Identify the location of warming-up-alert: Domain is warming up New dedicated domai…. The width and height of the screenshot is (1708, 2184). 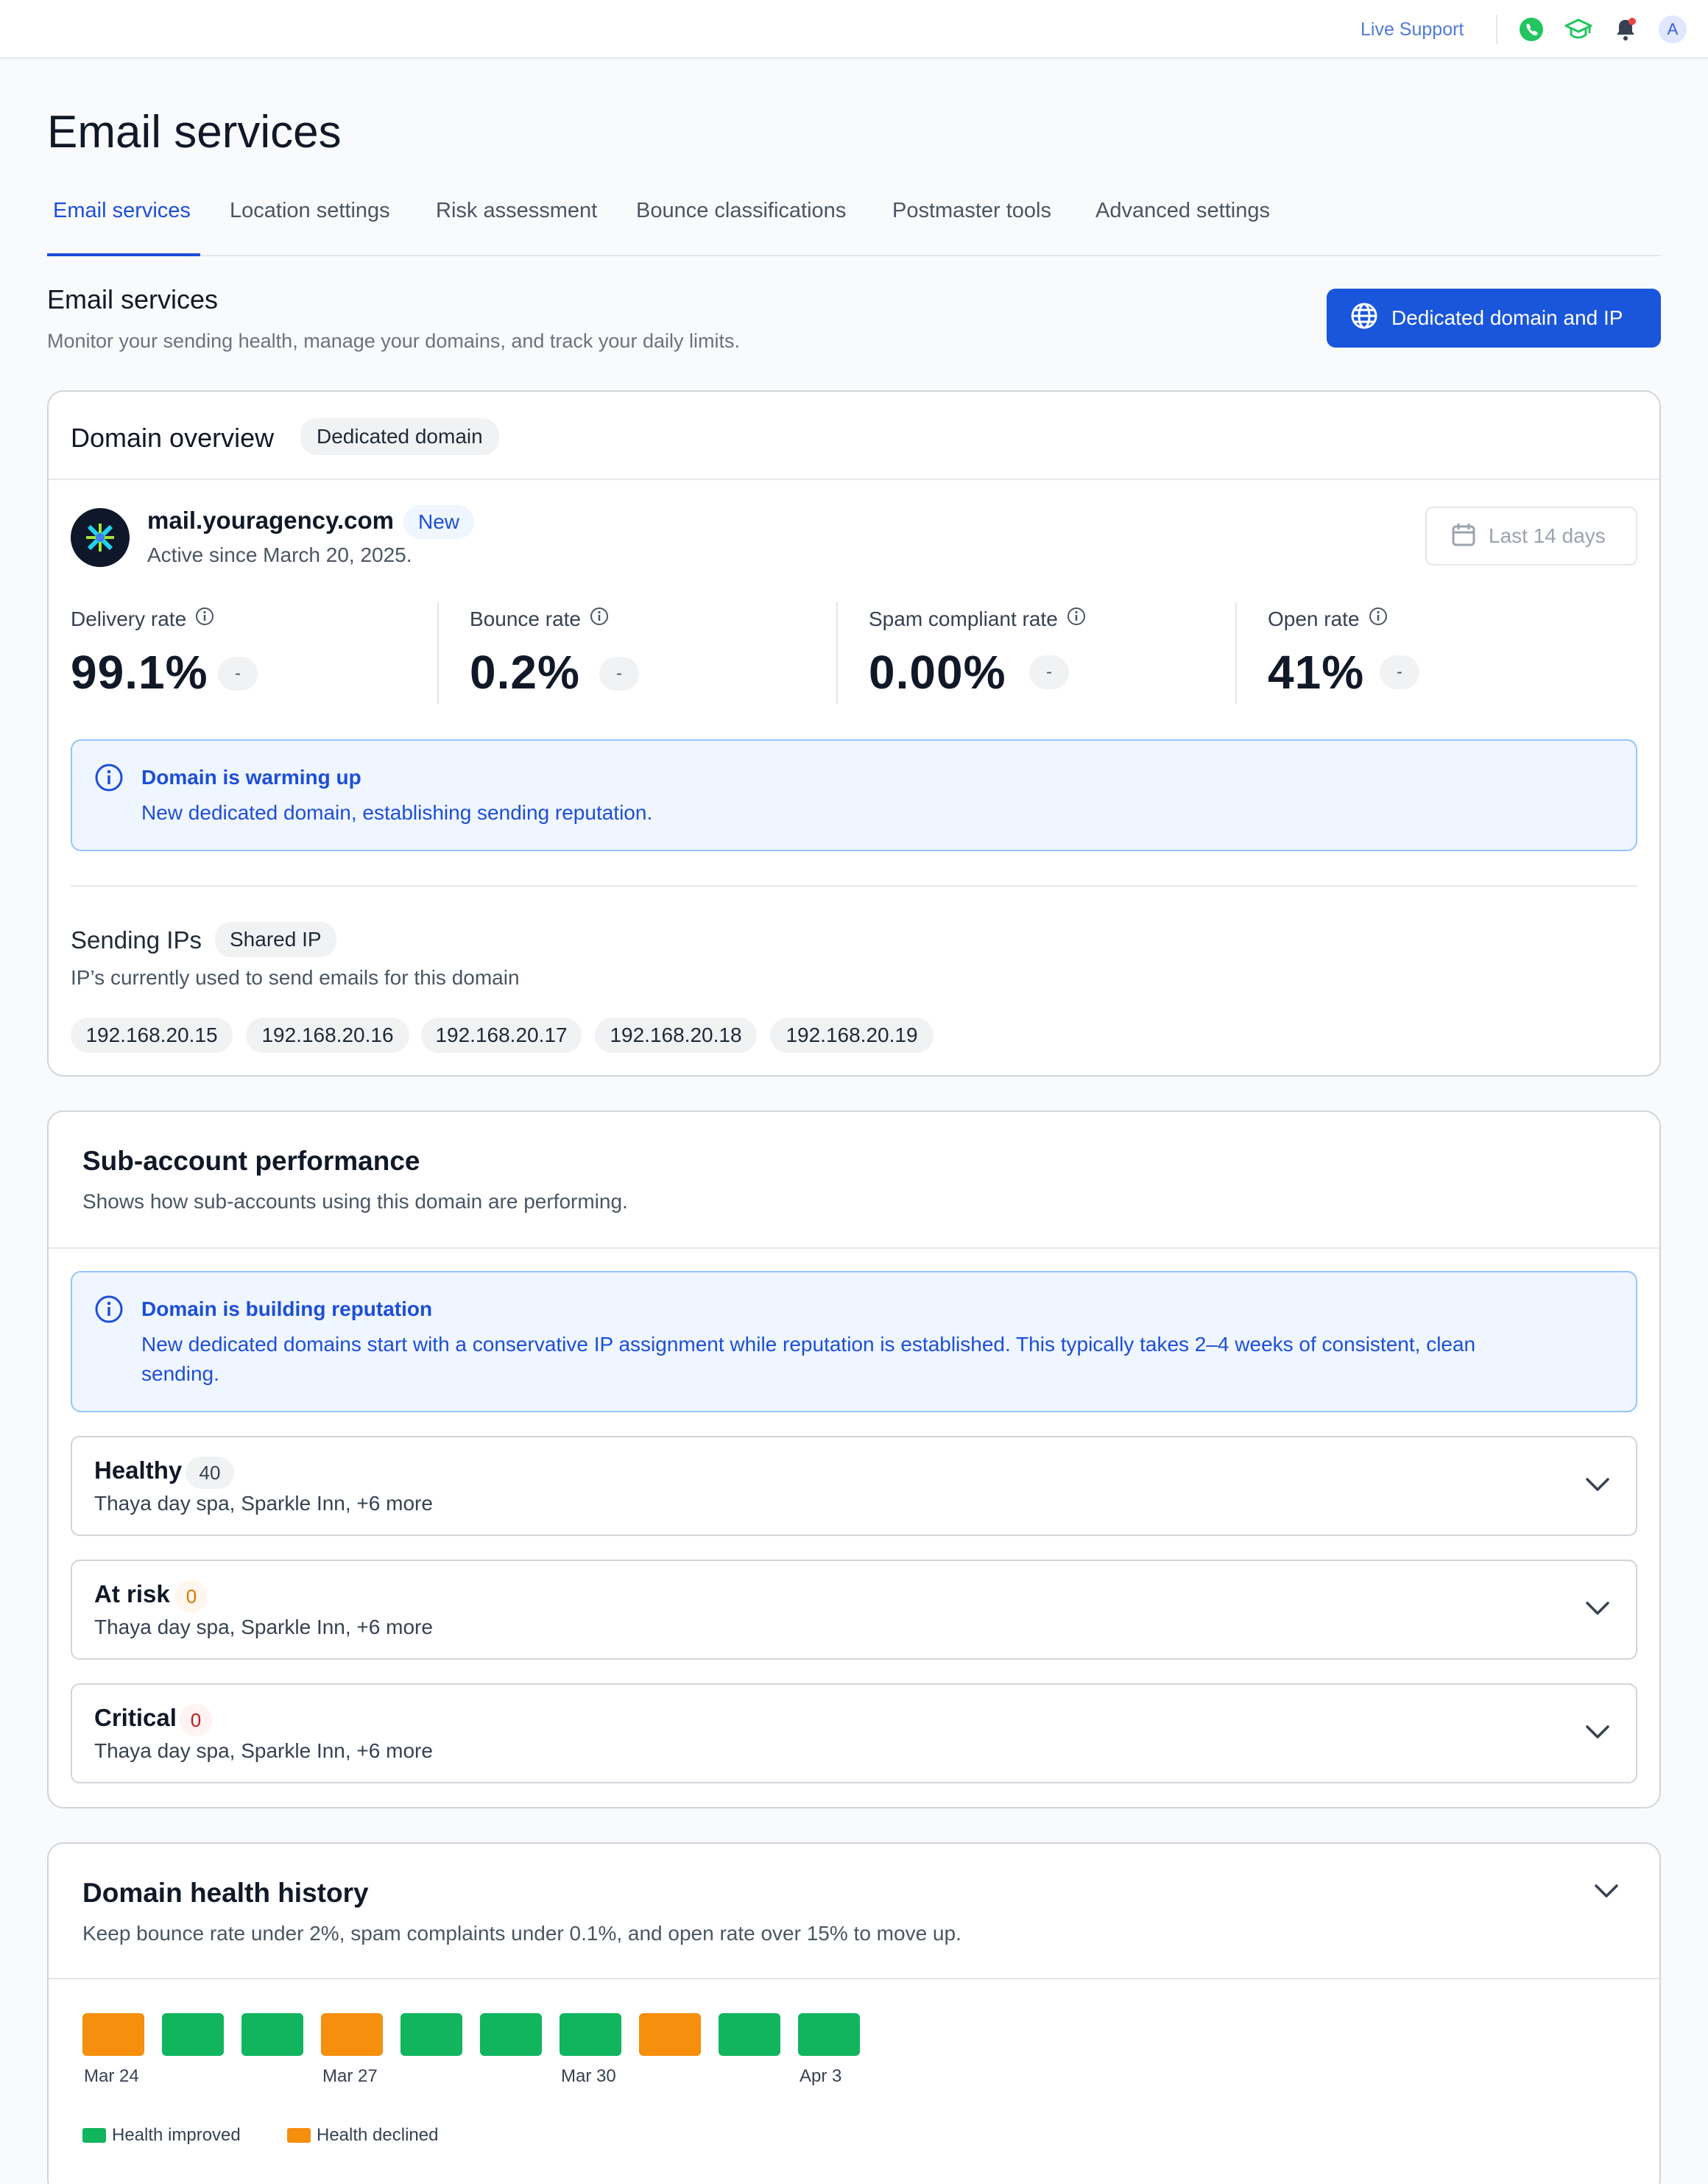
(854, 795).